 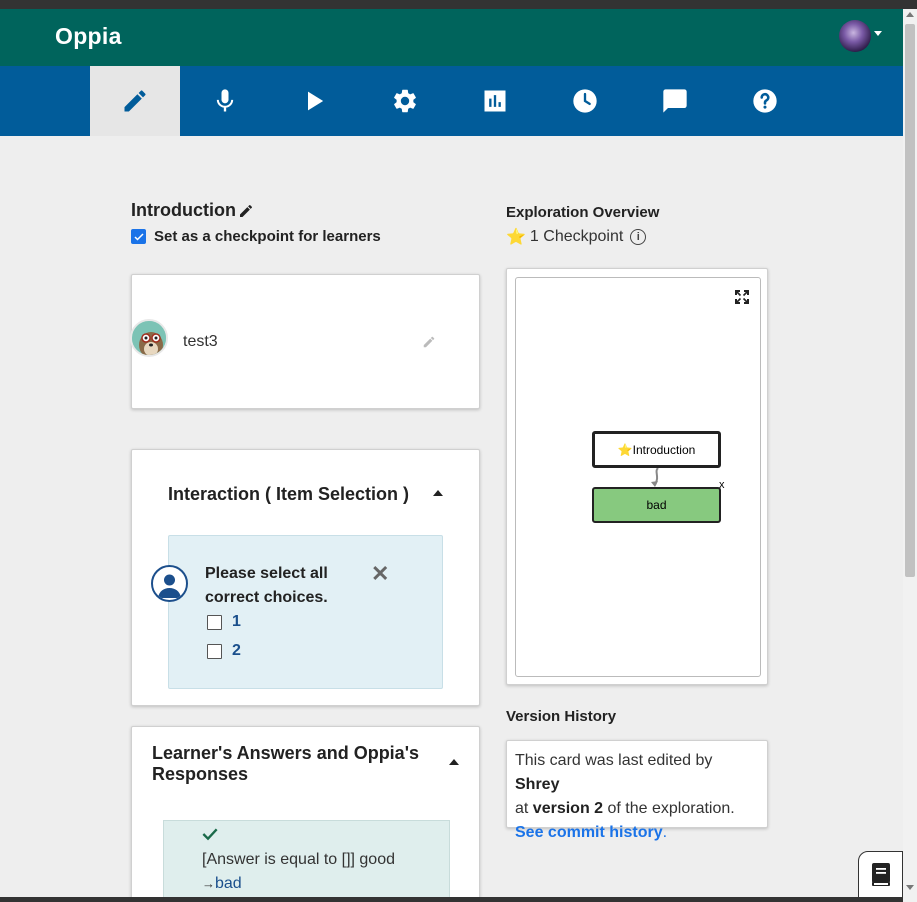 What do you see at coordinates (246, 211) in the screenshot?
I see `edit-pencil-icon` at bounding box center [246, 211].